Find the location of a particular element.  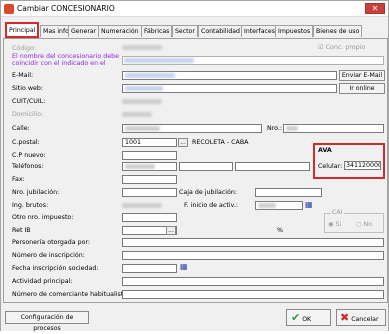

inicio-actividad-label: F. inicio de activ.: is located at coordinates (211, 205).